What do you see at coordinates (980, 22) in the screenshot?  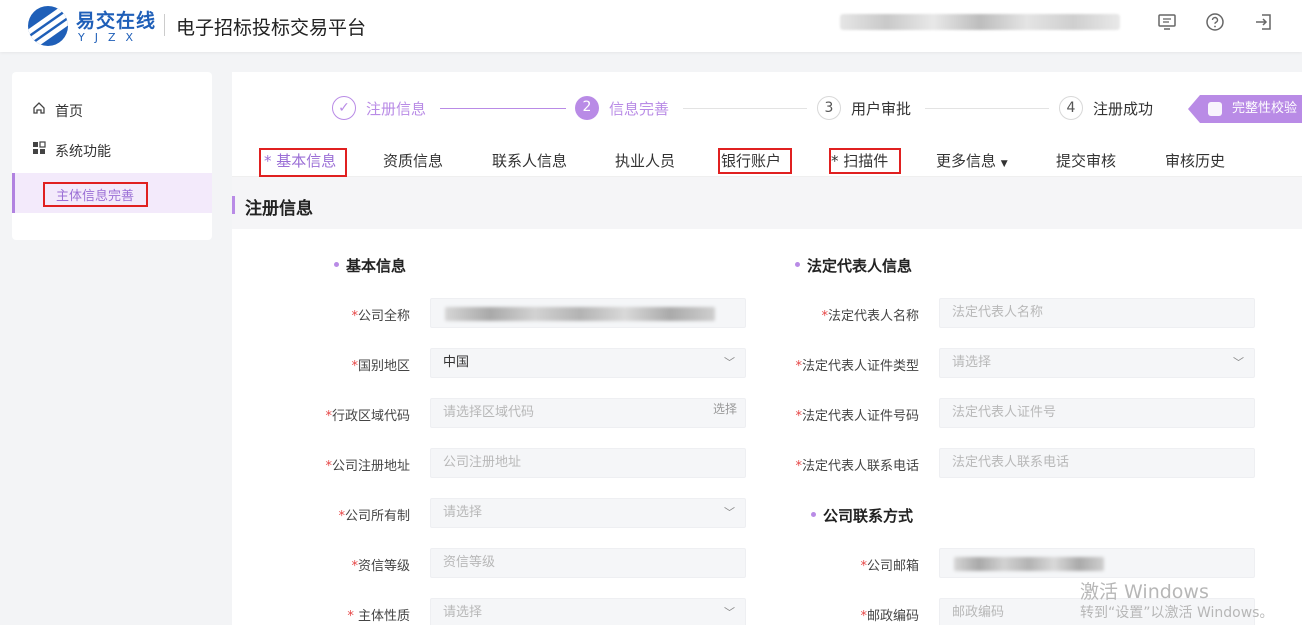 I see `user-info-blurred` at bounding box center [980, 22].